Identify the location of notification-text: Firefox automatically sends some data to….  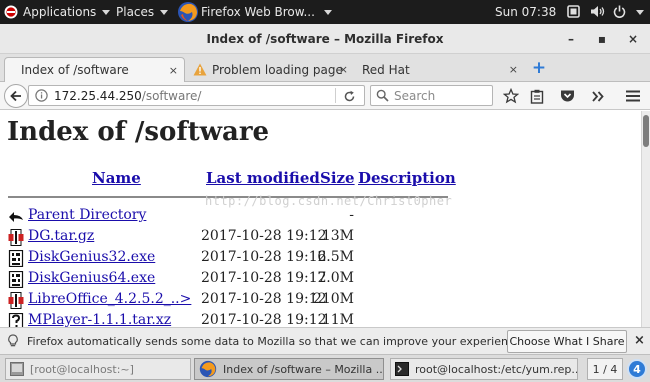
(276, 341).